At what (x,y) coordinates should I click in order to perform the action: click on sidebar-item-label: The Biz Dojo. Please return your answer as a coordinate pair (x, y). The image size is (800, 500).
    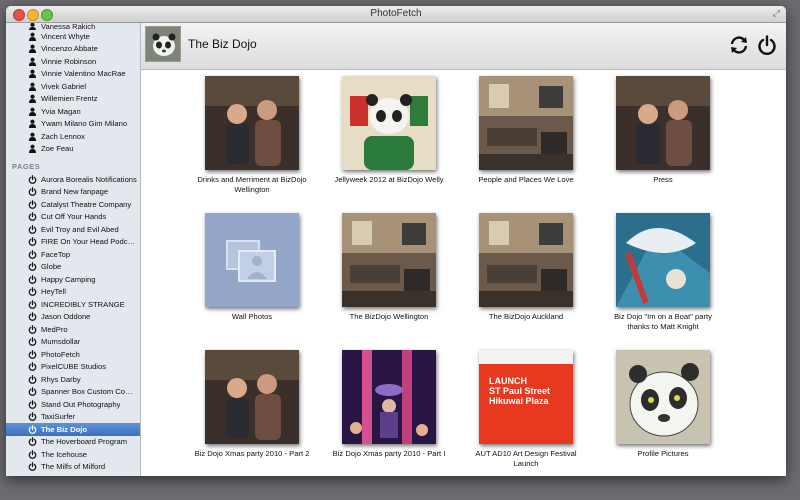
    Looking at the image, I should click on (64, 429).